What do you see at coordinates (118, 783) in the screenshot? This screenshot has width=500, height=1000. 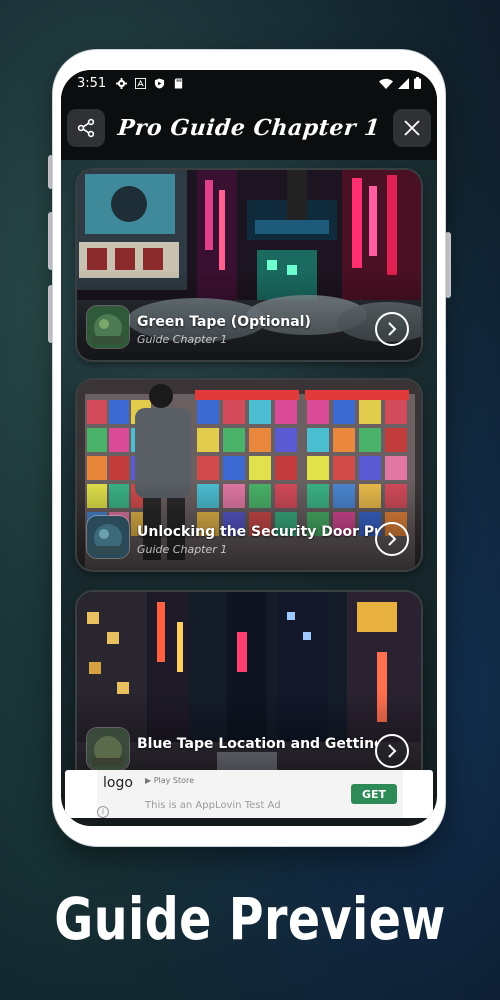 I see `ad-logo: logo` at bounding box center [118, 783].